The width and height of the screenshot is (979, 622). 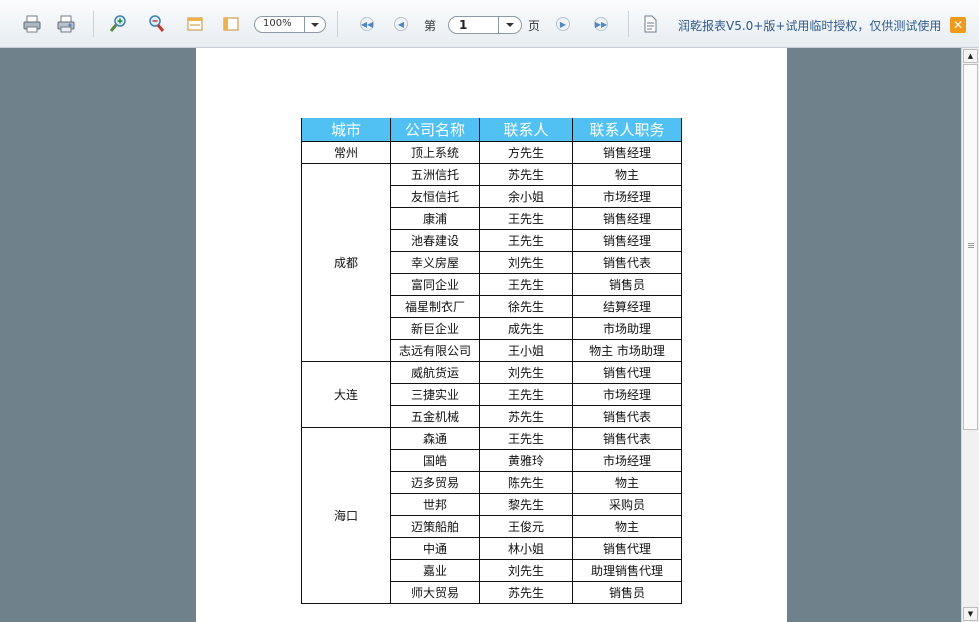 I want to click on table-header-row: 城市 公司名称 联系人 联系人职务, so click(x=491, y=130).